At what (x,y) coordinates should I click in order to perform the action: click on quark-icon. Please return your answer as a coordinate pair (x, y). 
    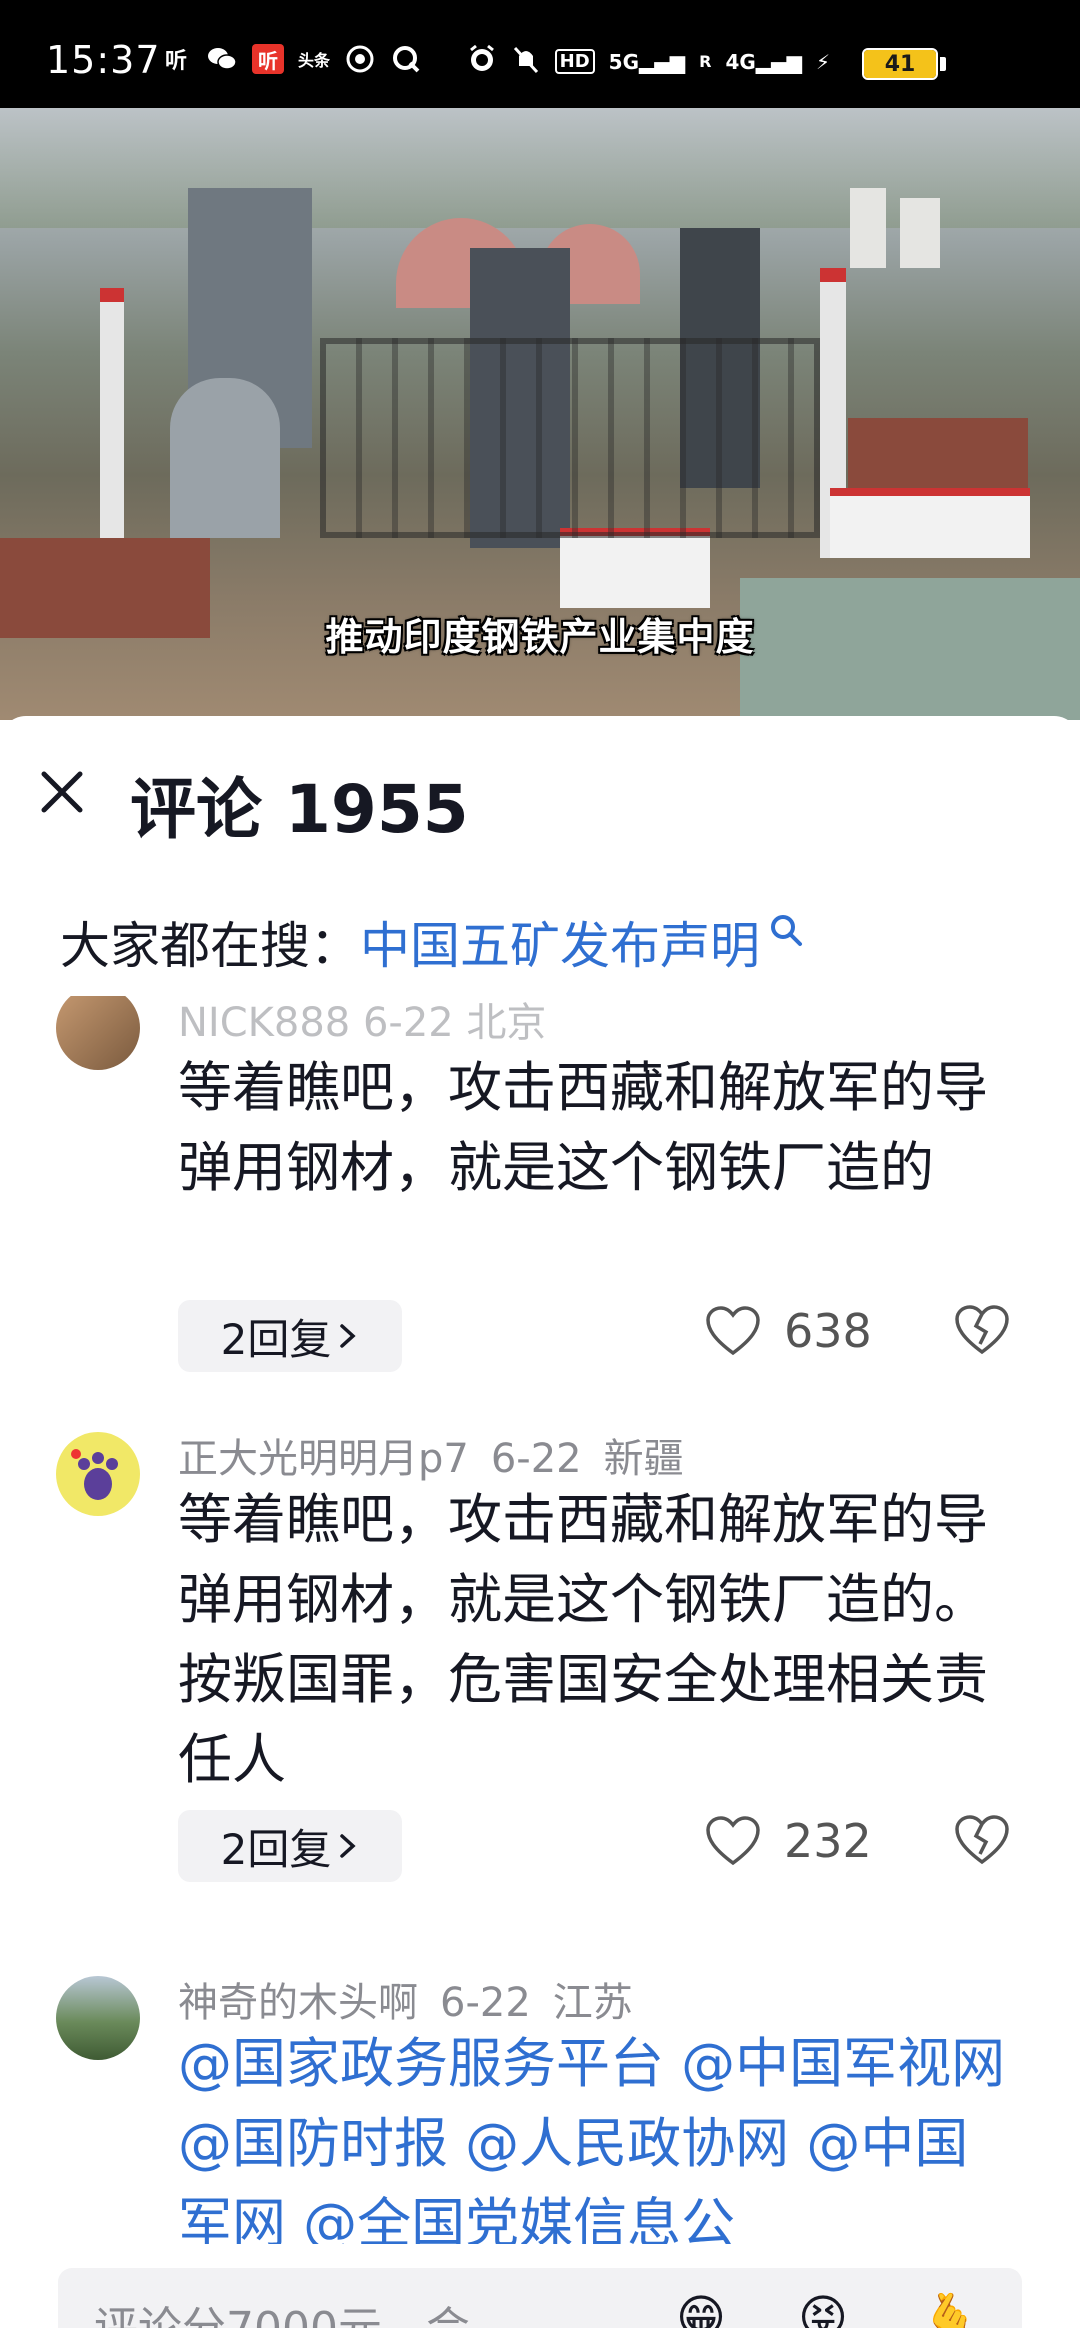
    Looking at the image, I should click on (406, 59).